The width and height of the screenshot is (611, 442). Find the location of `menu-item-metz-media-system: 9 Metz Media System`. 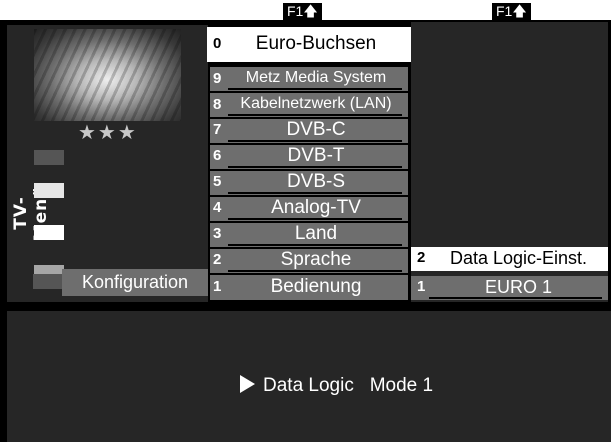

menu-item-metz-media-system: 9 Metz Media System is located at coordinates (309, 79).